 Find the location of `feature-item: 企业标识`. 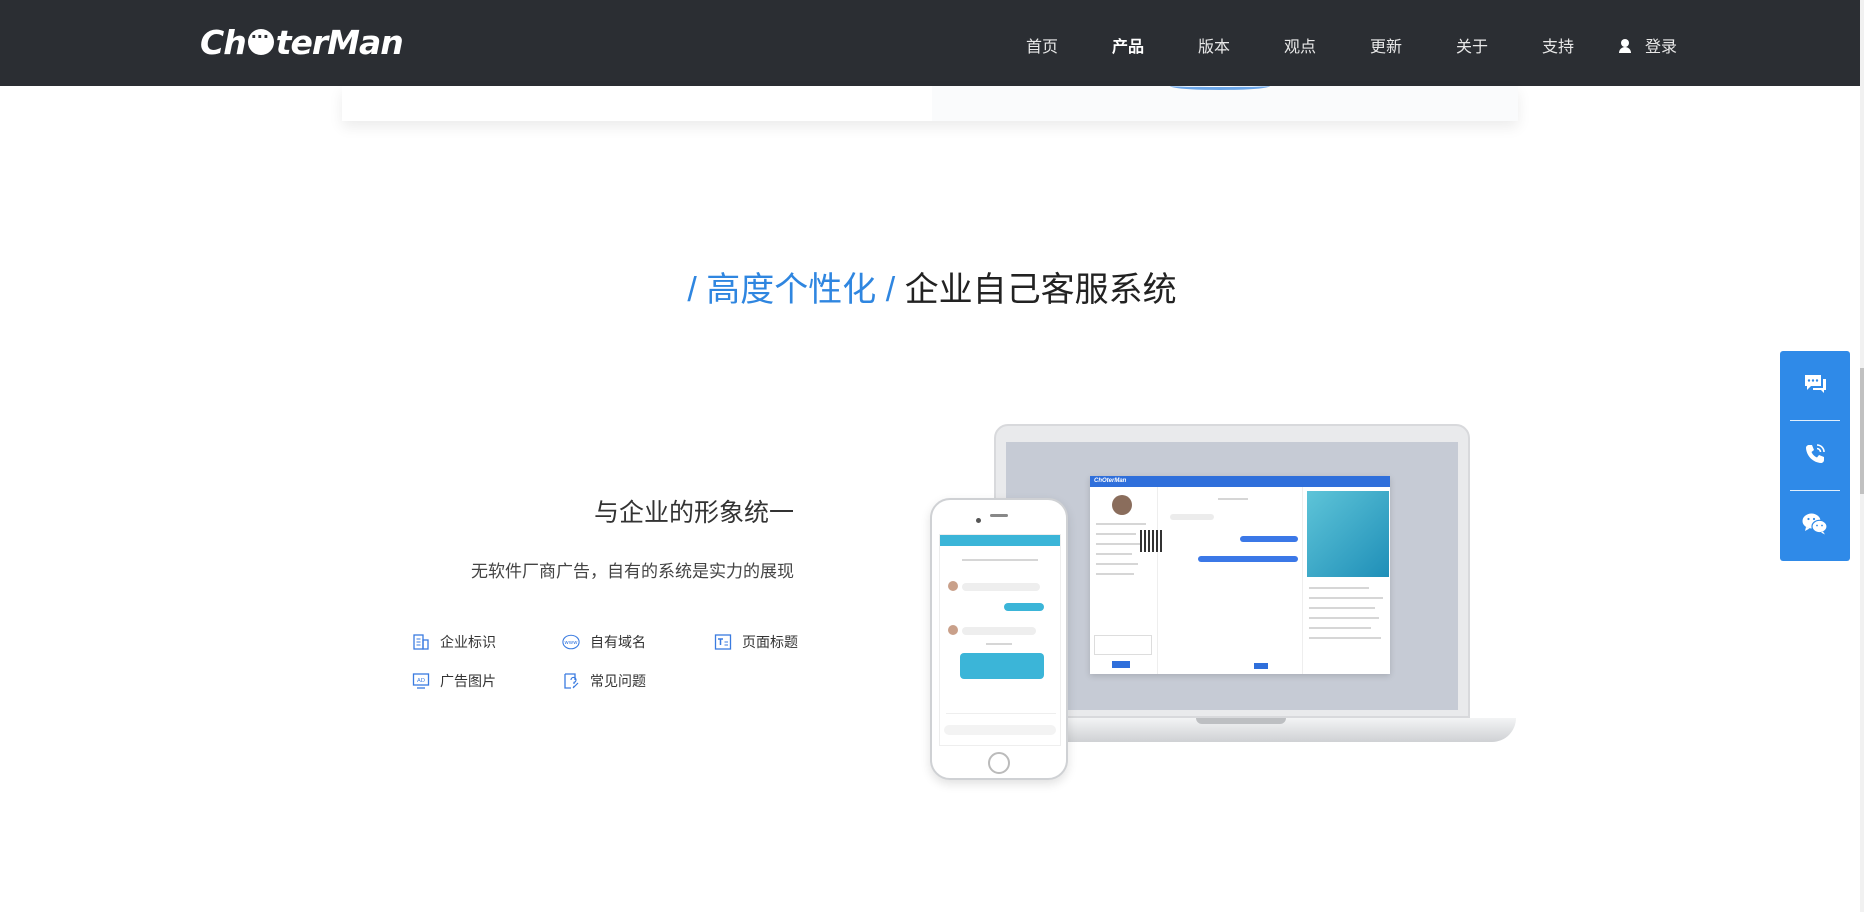

feature-item: 企业标识 is located at coordinates (454, 642).